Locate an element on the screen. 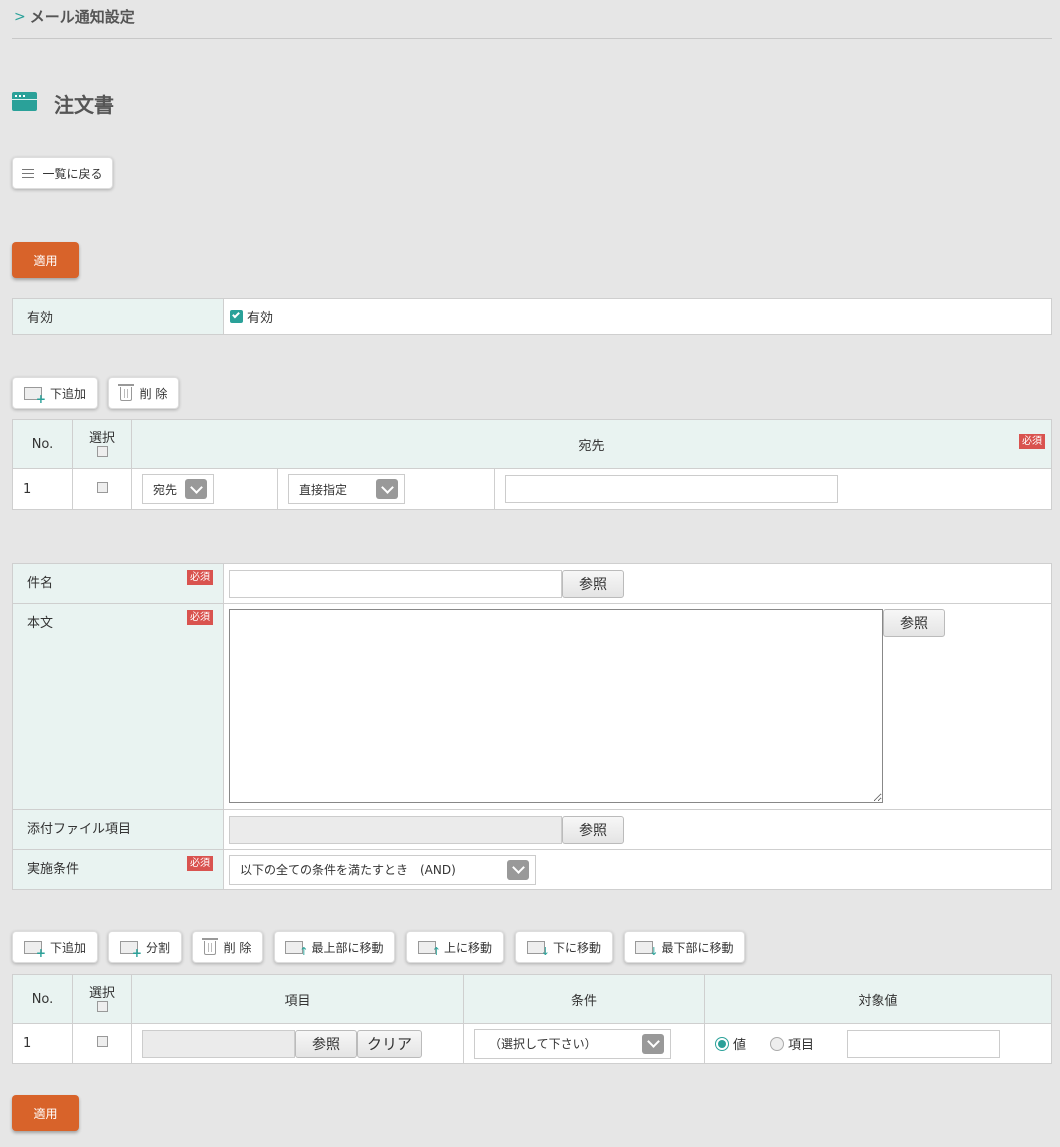 The height and width of the screenshot is (1147, 1060). move-up-icon: ↑ is located at coordinates (429, 948).